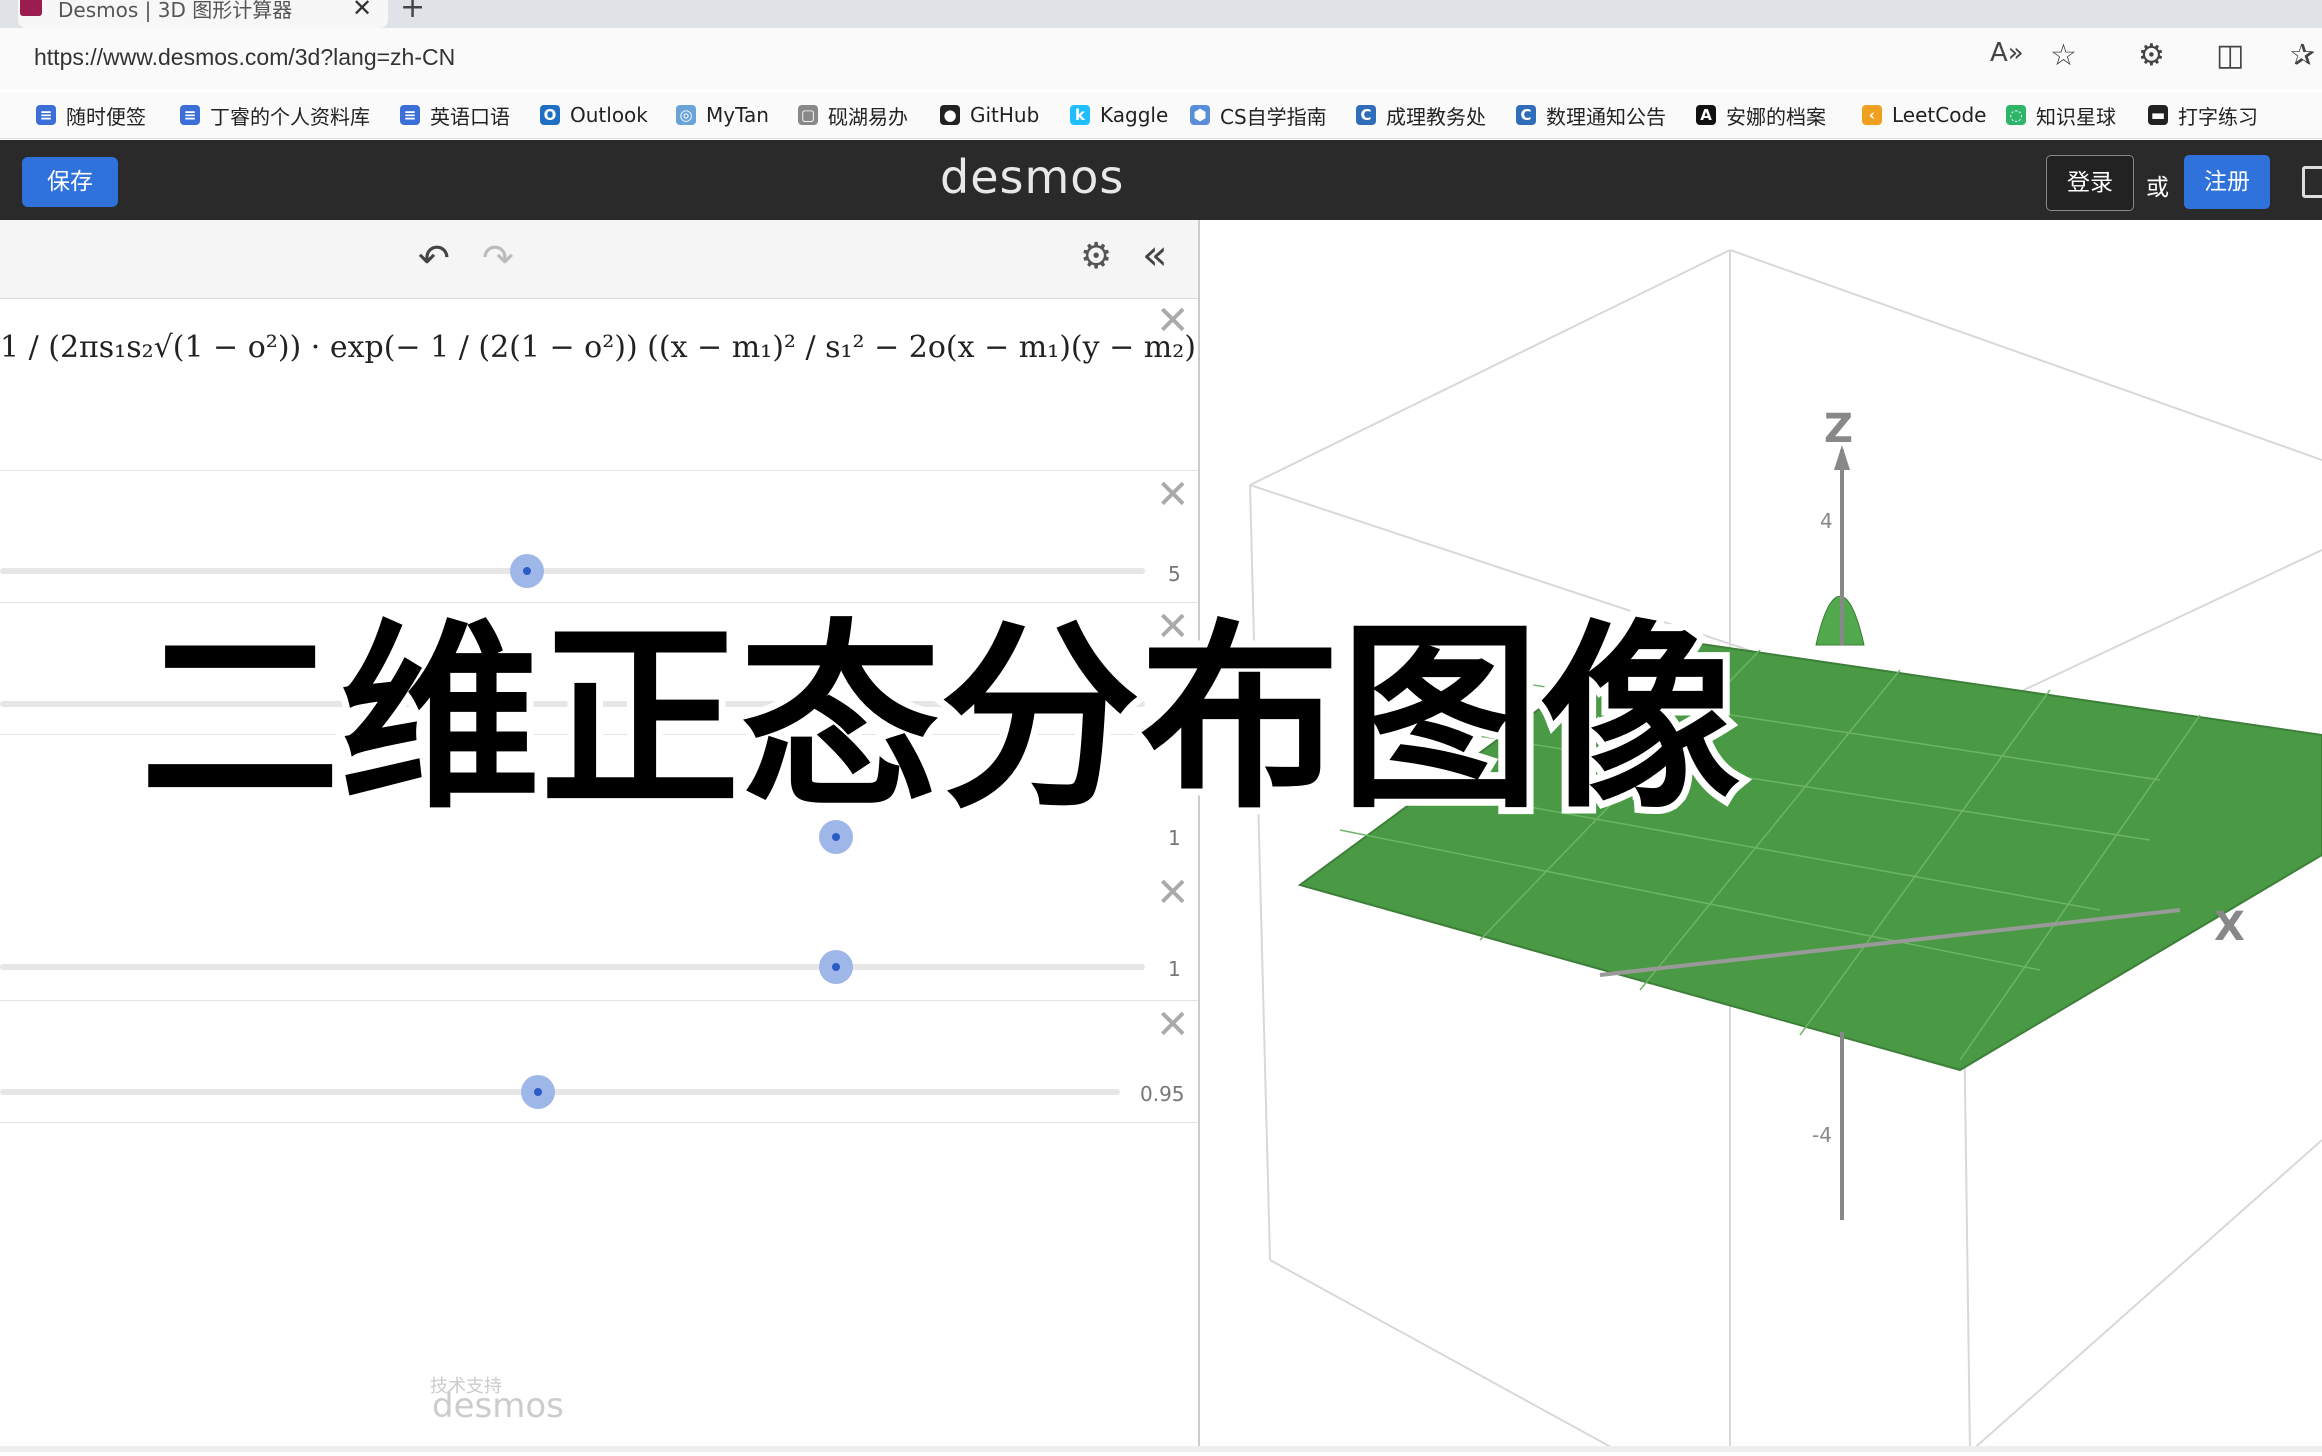 This screenshot has width=2322, height=1456. Describe the element at coordinates (1005, 115) in the screenshot. I see `bookmark-label: GitHub` at that location.